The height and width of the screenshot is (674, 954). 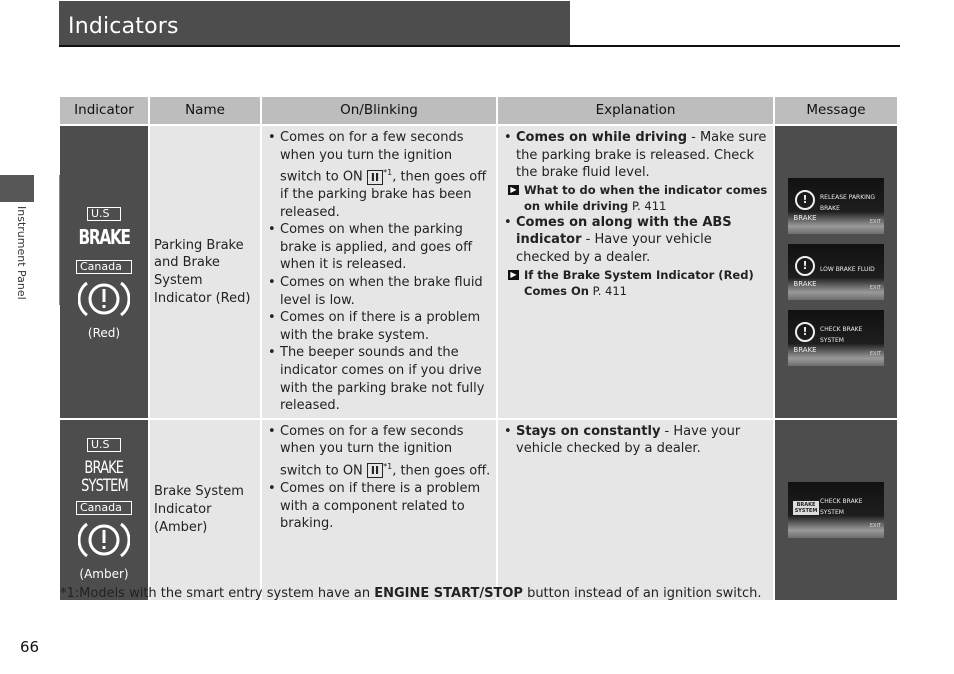 I want to click on brake-system-badge-icon: BRAKE SYSTEM, so click(x=806, y=507).